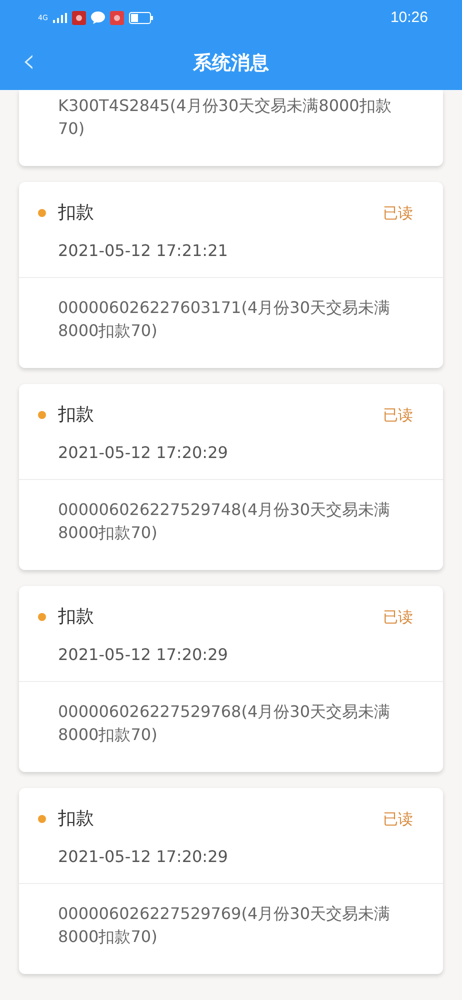 This screenshot has width=462, height=1000. What do you see at coordinates (224, 925) in the screenshot?
I see `message-text: 000006026227529769(4月份30天交易未满8000扣款70)` at bounding box center [224, 925].